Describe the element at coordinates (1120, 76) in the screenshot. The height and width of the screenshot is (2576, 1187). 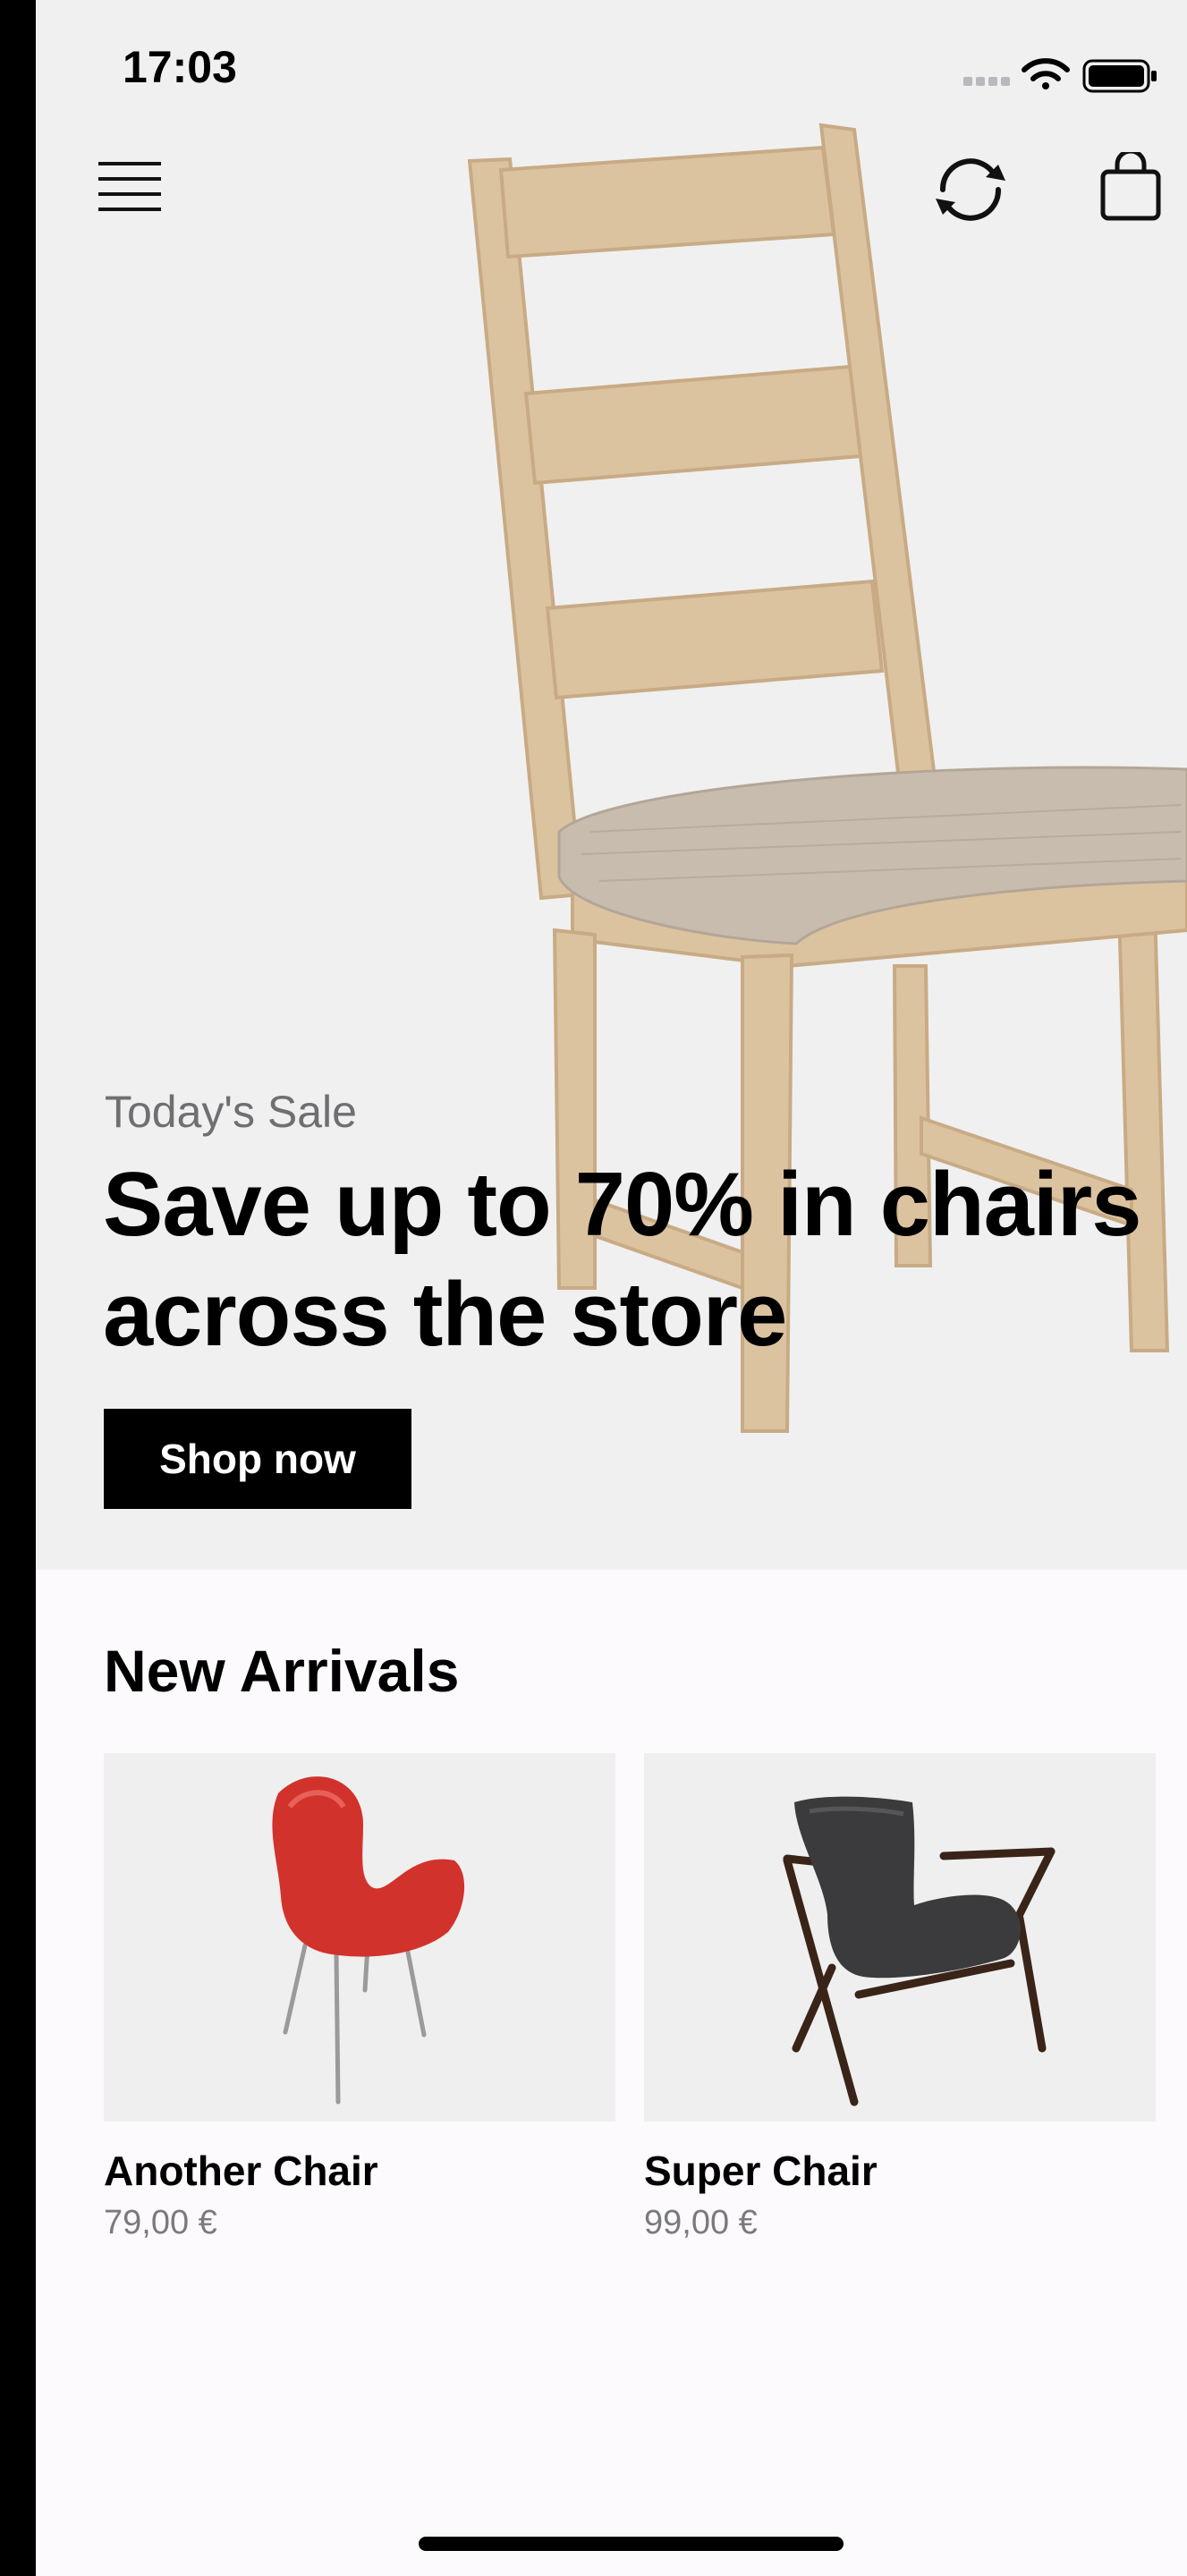
I see `battery-icon` at that location.